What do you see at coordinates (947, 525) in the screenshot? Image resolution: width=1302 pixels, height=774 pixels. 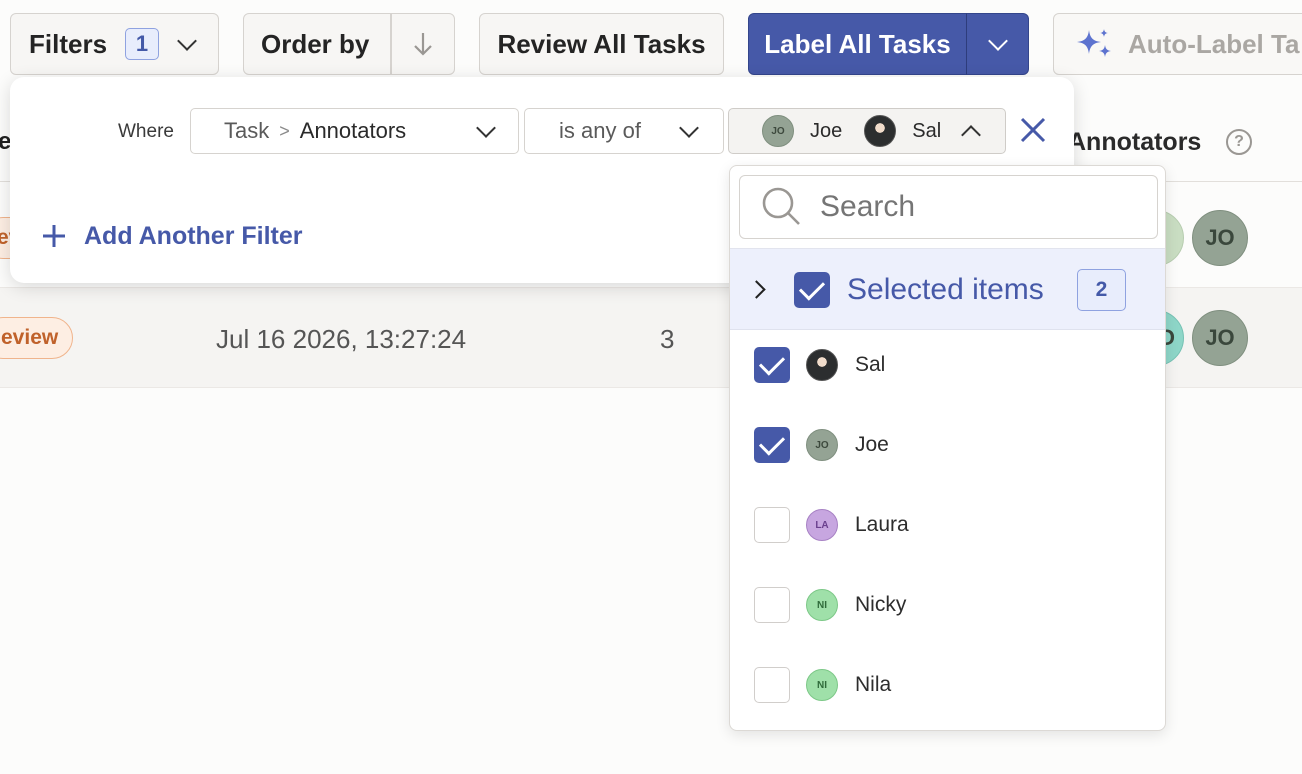 I see `list-item: LA Laura` at bounding box center [947, 525].